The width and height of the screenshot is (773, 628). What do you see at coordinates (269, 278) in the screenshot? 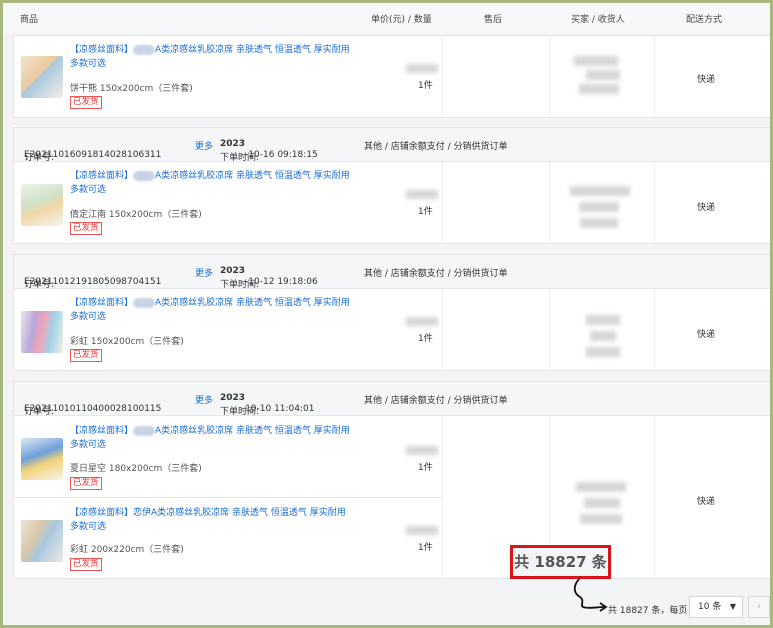
I see `order-time: 下单时间: 2023 -10-12 19:18:06` at bounding box center [269, 278].